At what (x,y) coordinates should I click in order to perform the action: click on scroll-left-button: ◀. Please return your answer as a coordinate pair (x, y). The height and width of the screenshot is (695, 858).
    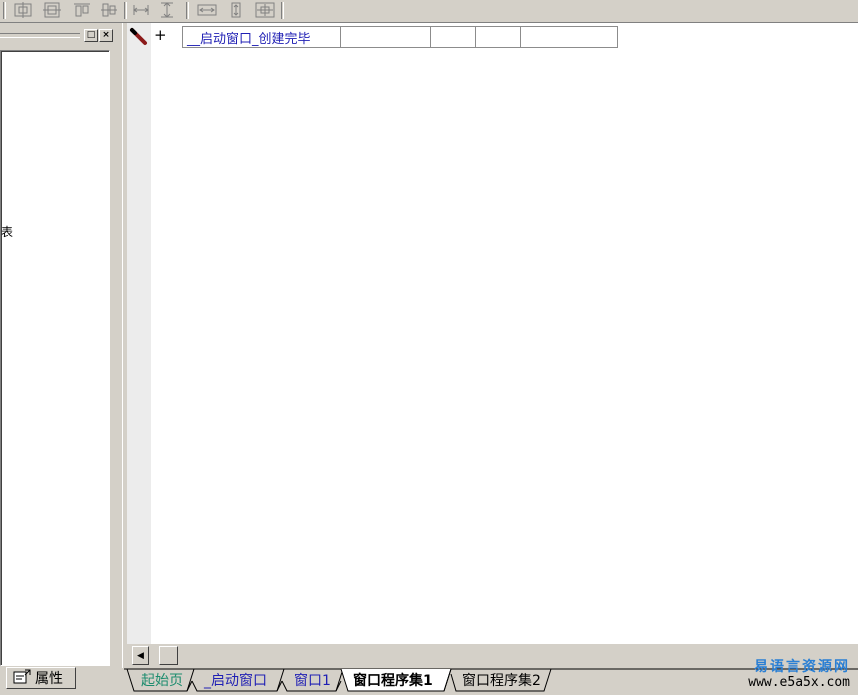
    Looking at the image, I should click on (140, 655).